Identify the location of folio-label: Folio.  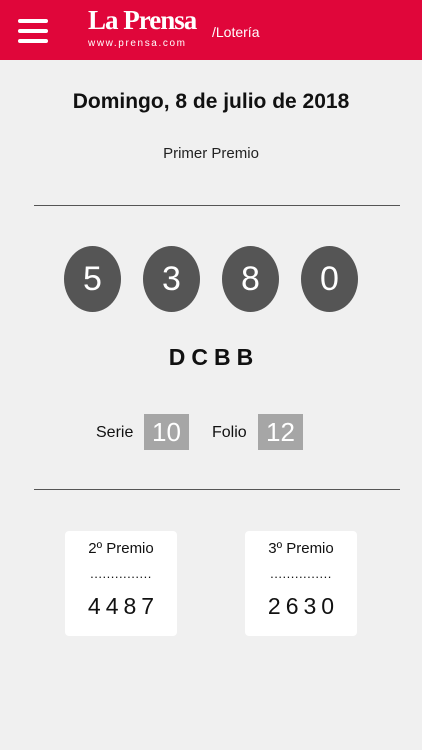
(229, 432).